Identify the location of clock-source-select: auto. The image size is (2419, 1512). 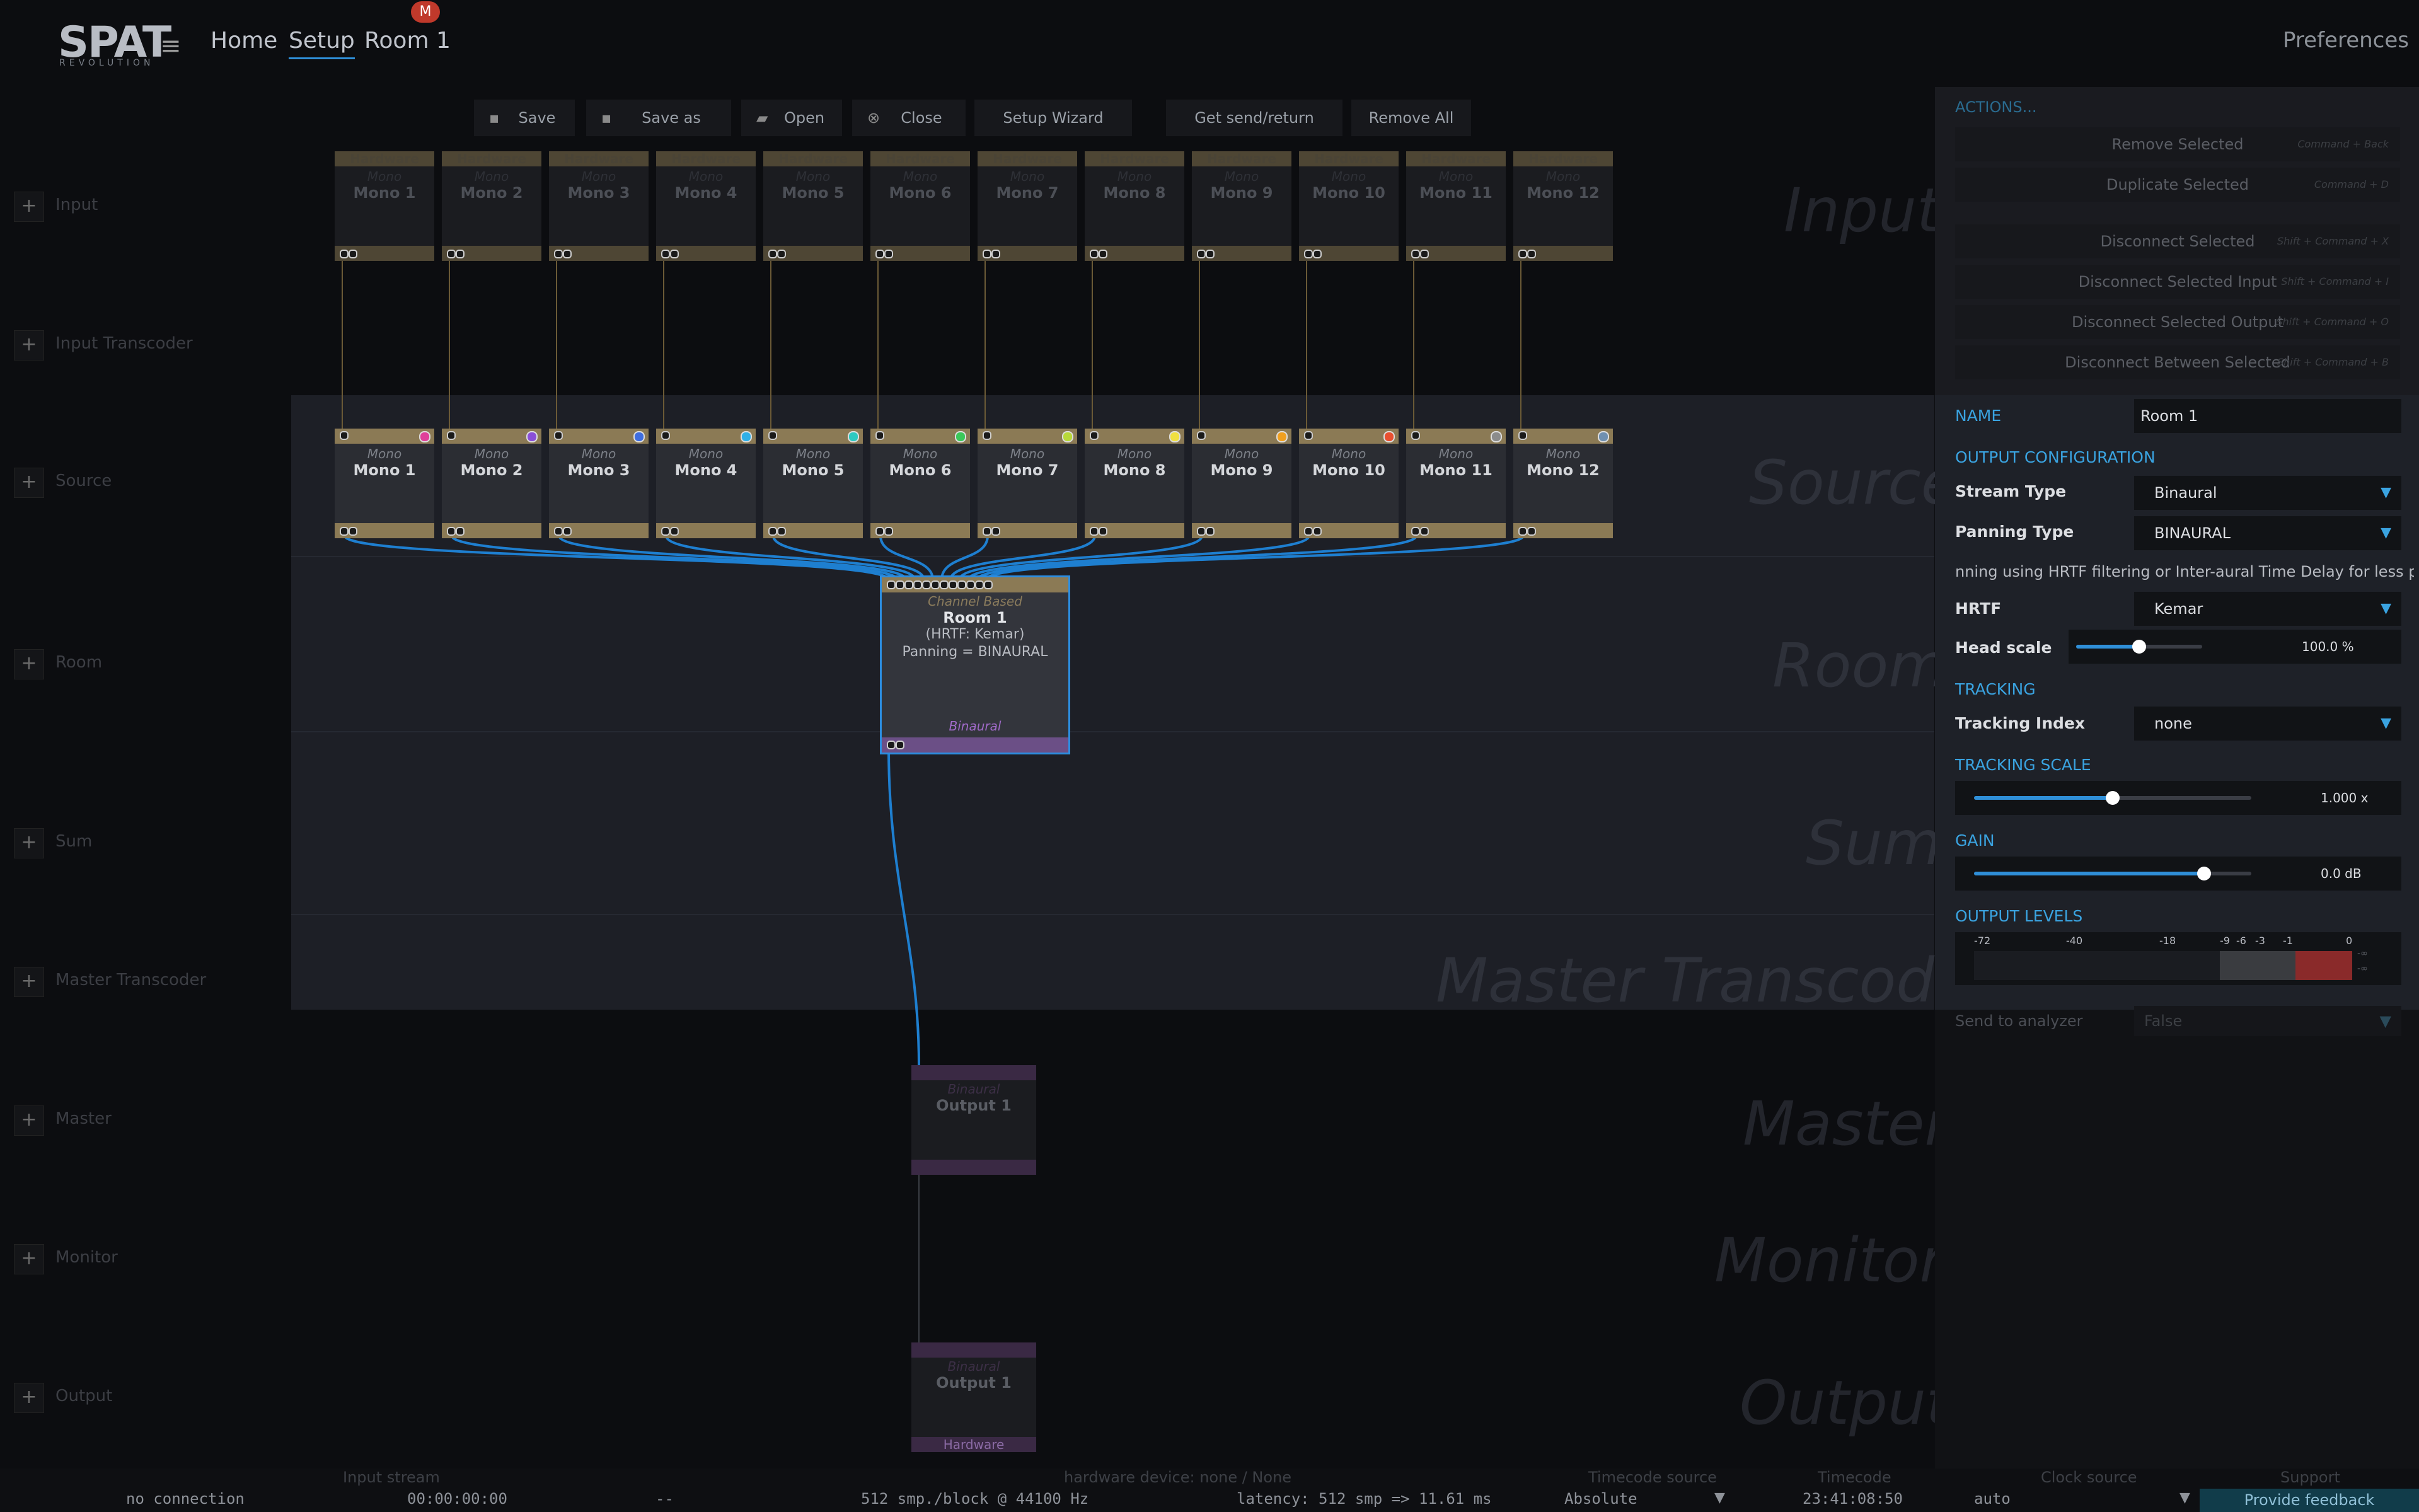
(1992, 1499).